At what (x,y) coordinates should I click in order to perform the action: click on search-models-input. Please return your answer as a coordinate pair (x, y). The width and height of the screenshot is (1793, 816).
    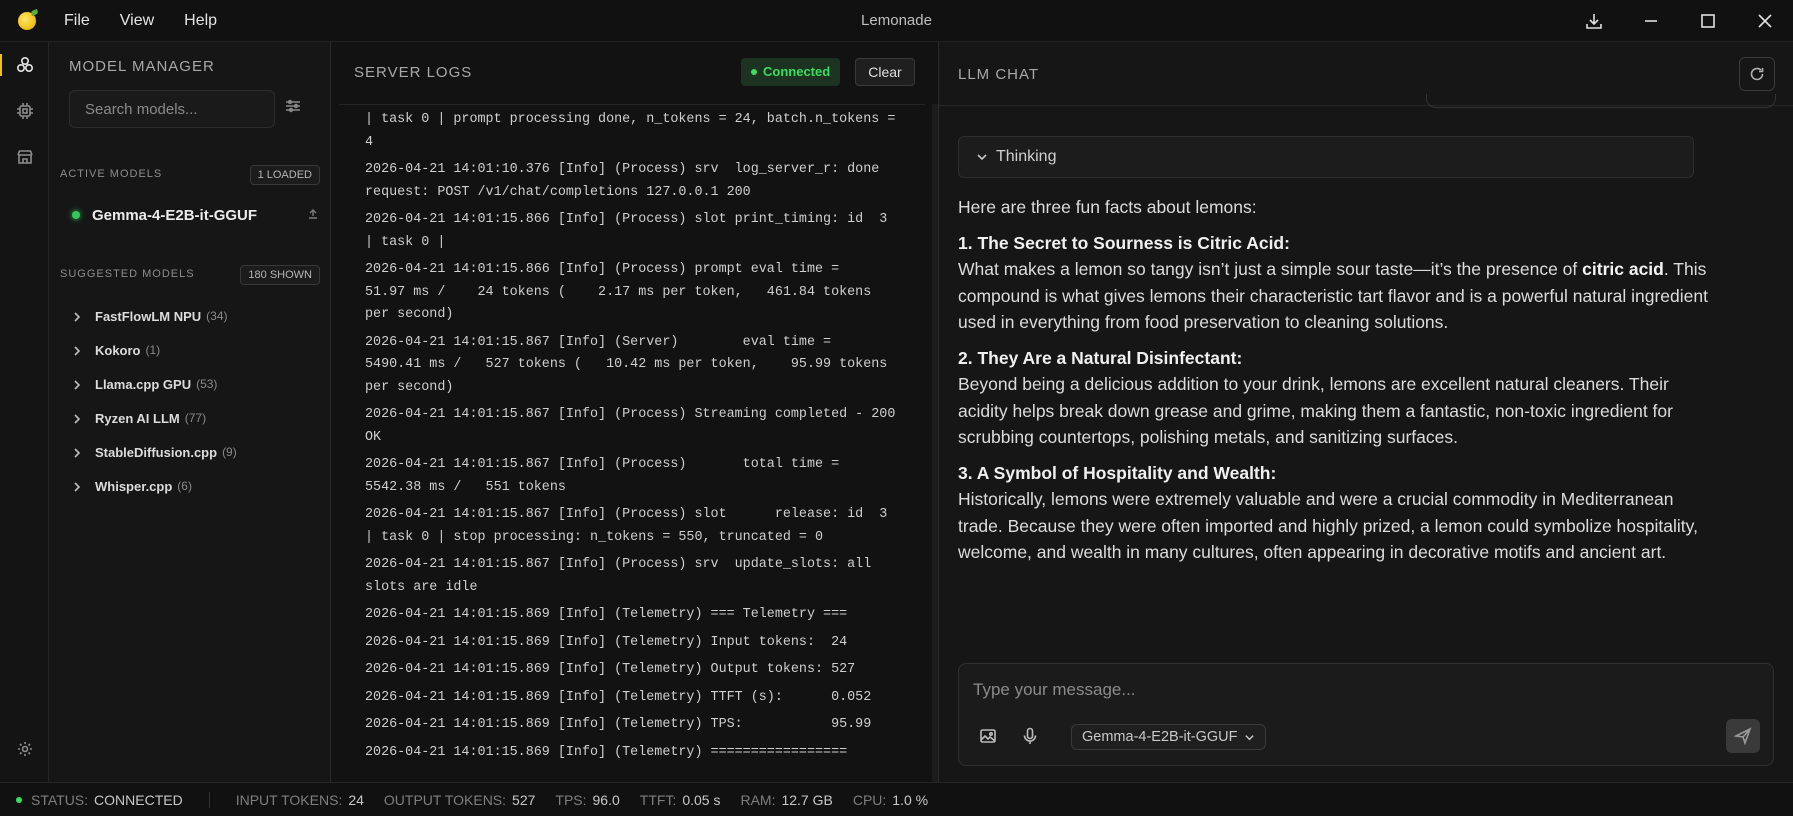
    Looking at the image, I should click on (172, 109).